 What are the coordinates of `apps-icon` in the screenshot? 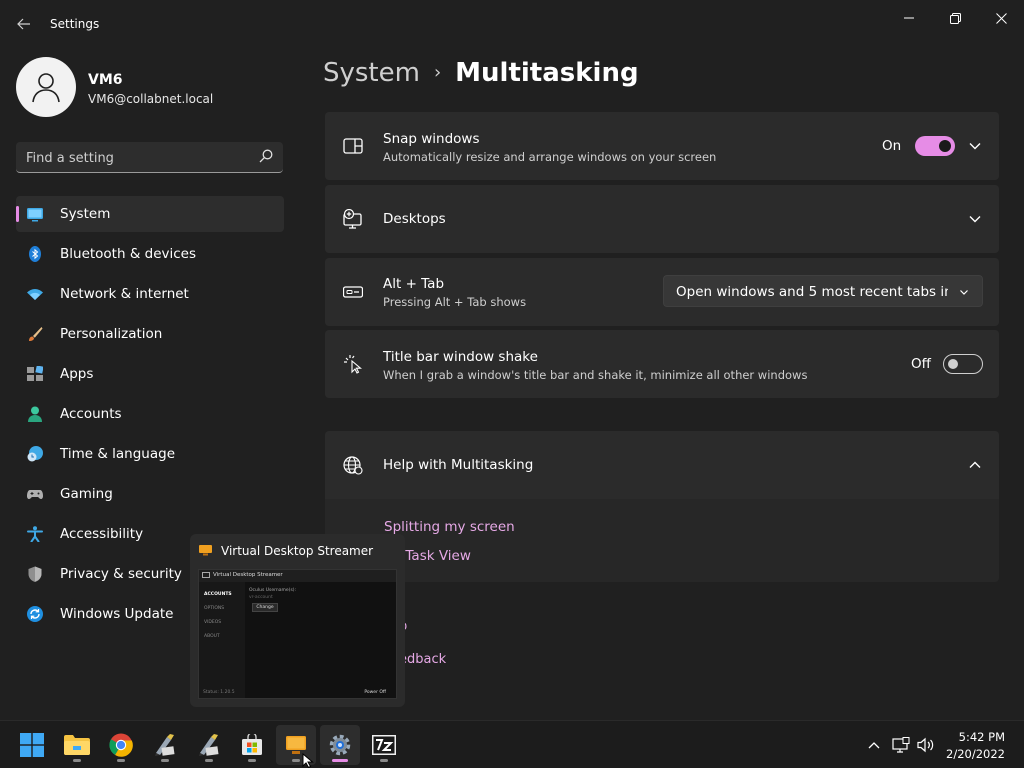 It's located at (35, 373).